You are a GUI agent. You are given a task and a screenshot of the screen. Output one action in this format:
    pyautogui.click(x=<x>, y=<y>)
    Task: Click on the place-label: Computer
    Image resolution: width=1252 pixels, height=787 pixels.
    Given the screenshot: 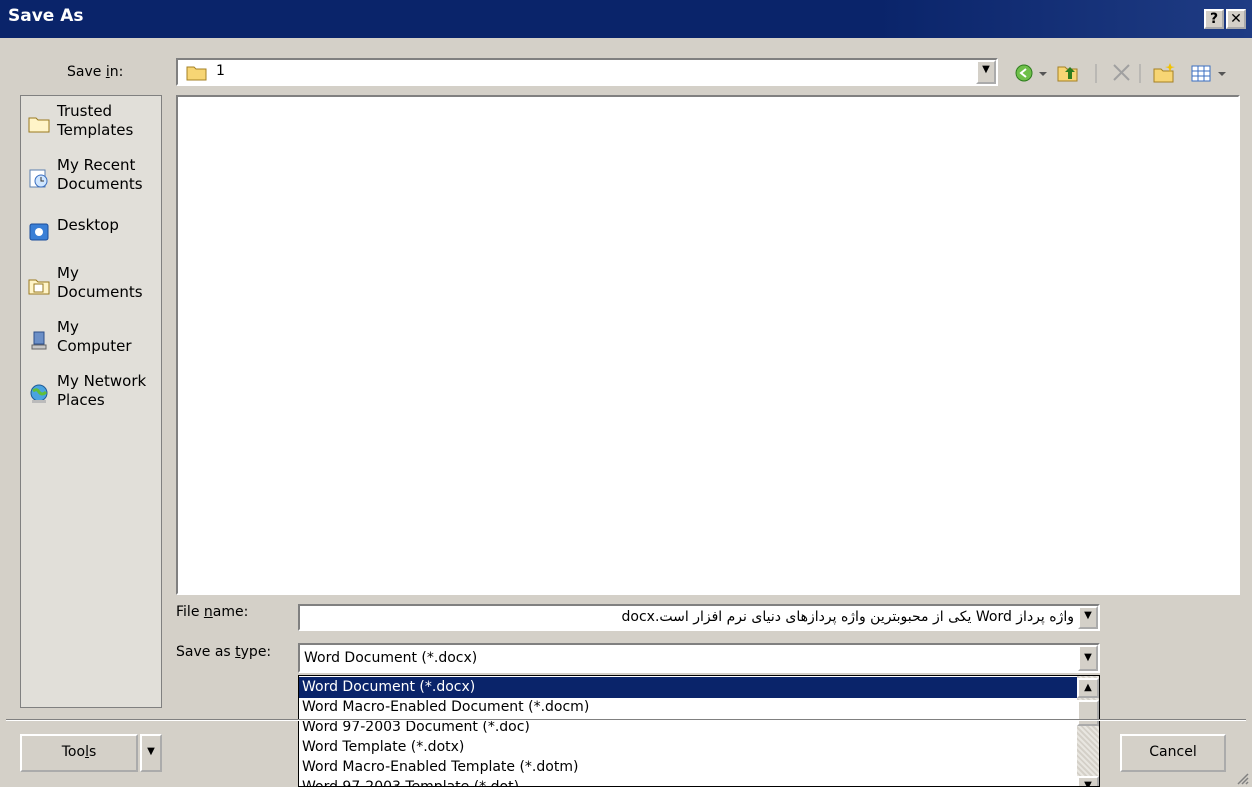 What is the action you would take?
    pyautogui.click(x=94, y=346)
    